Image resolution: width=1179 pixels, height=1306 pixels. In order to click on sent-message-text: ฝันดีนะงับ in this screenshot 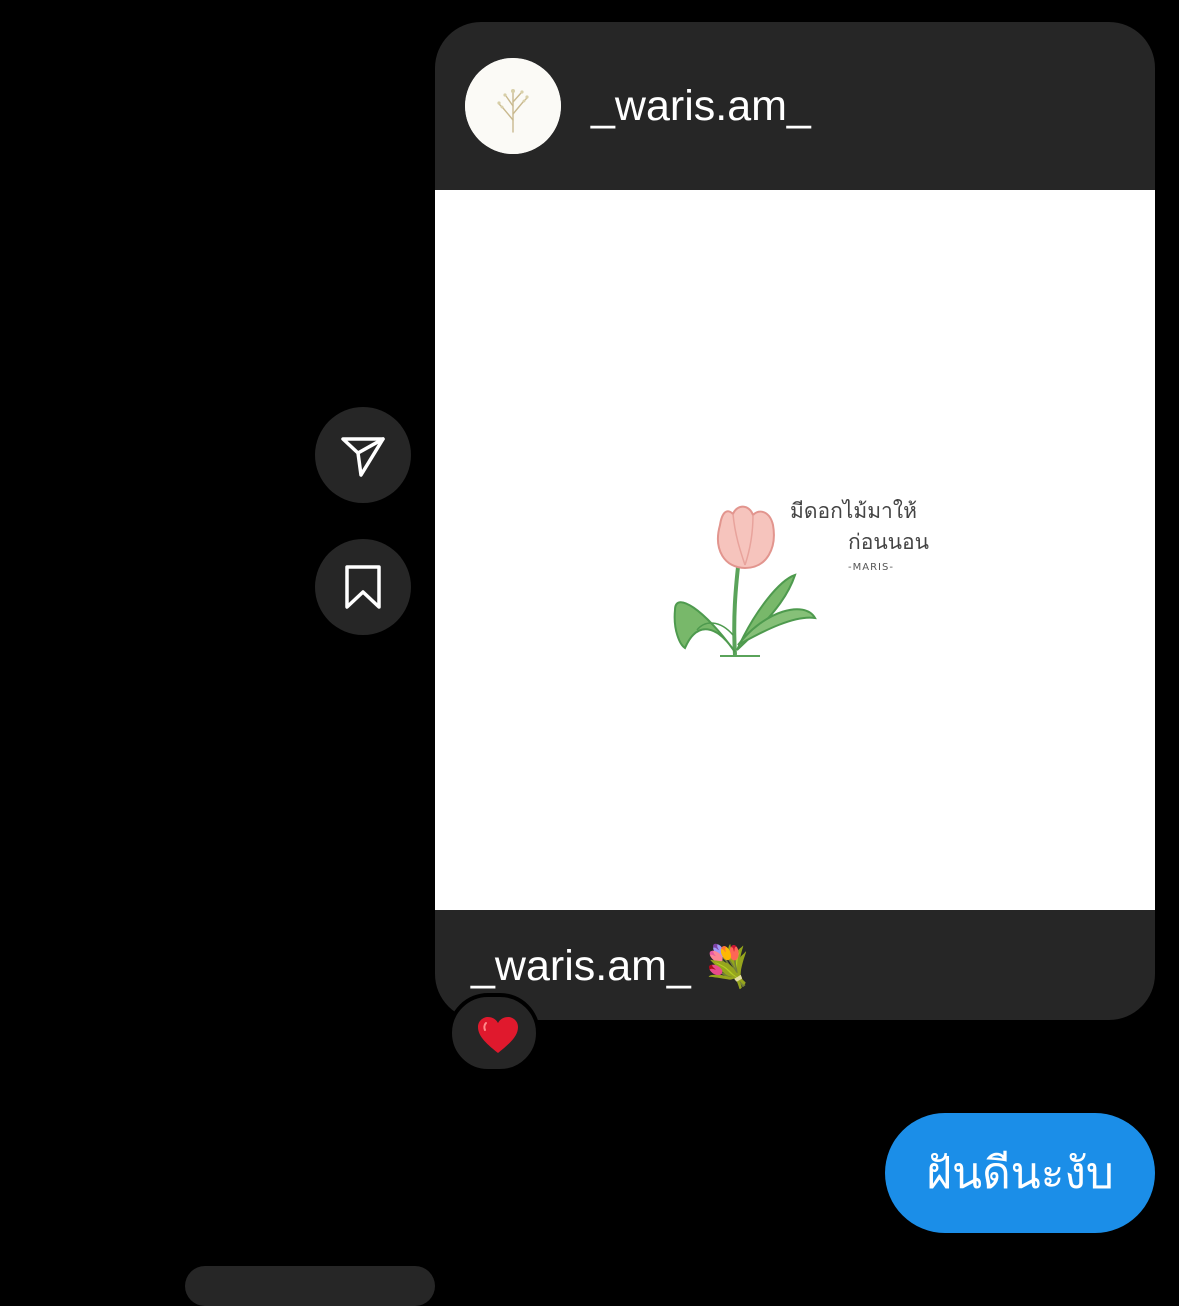, I will do `click(1020, 1173)`.